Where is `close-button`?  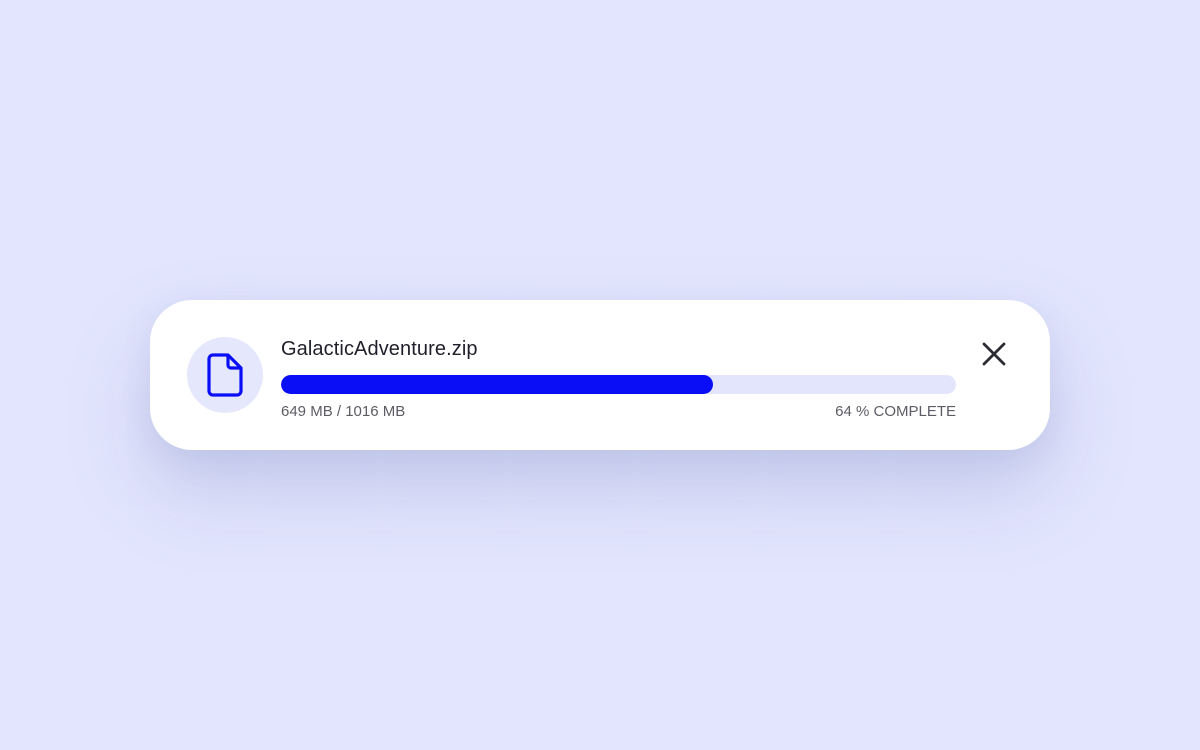
close-button is located at coordinates (994, 356).